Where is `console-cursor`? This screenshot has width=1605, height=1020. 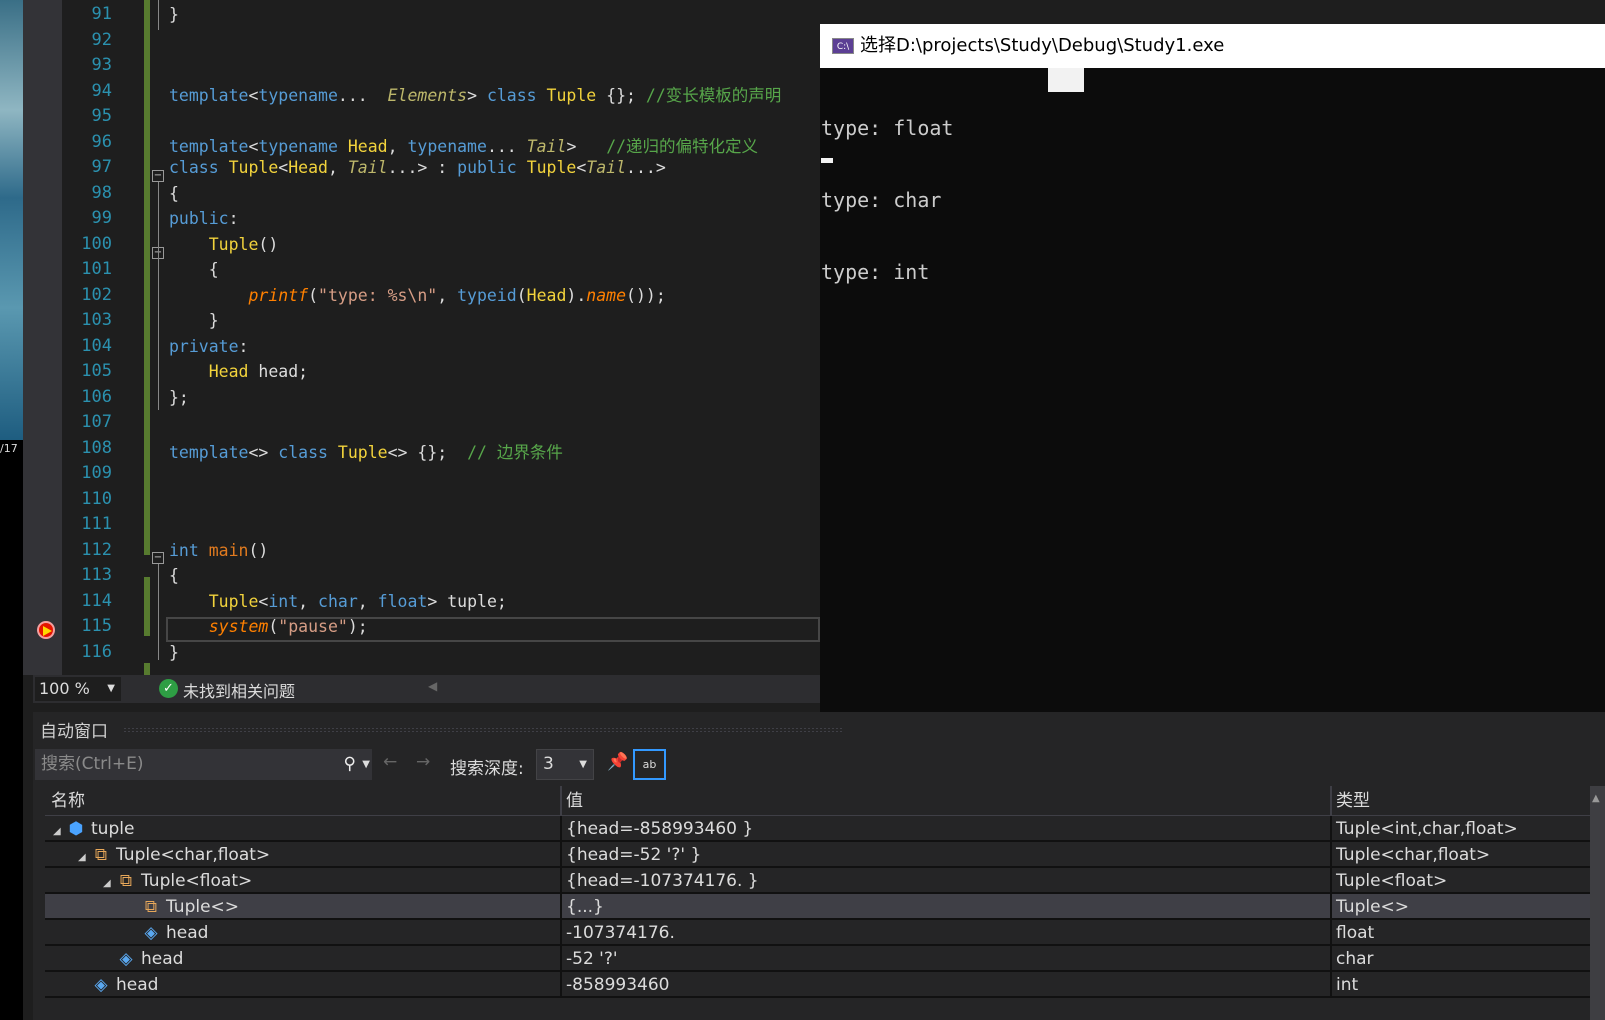
console-cursor is located at coordinates (827, 160).